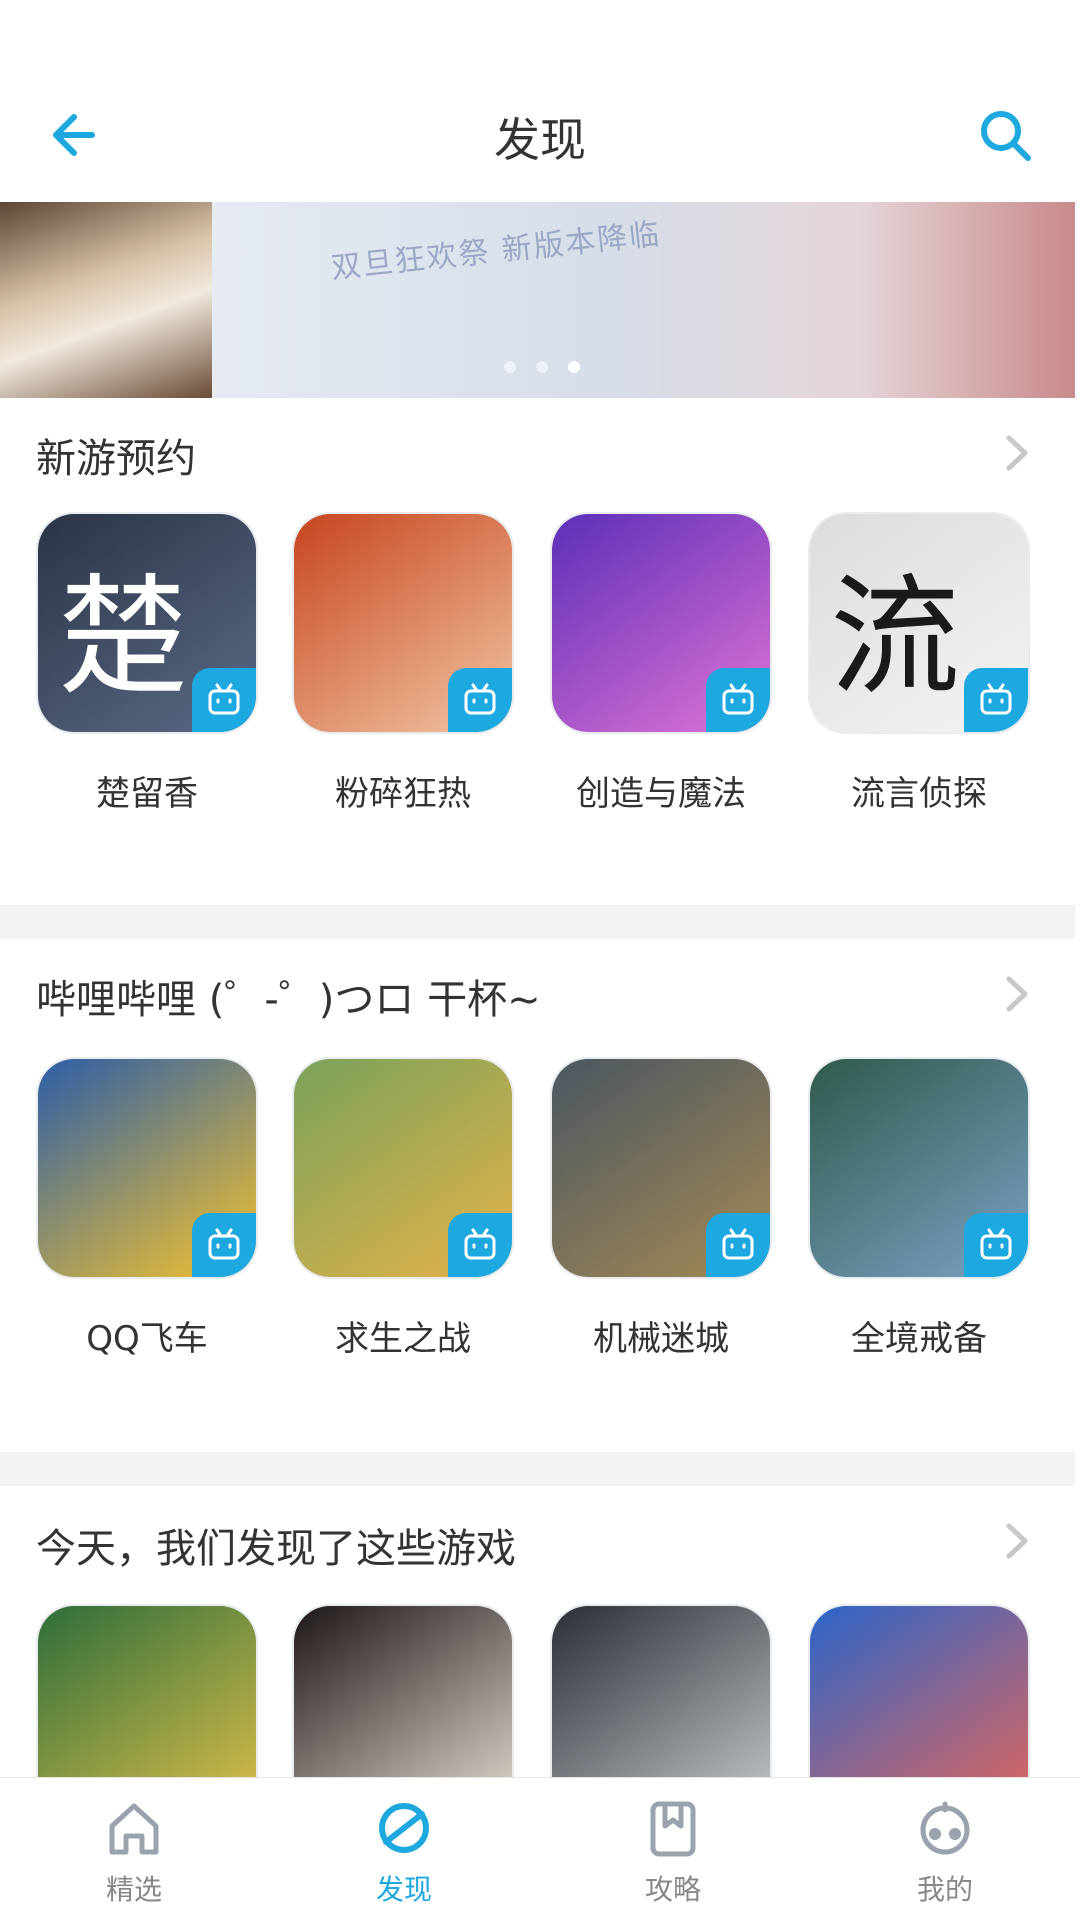  I want to click on game-icon-glyph: 流, so click(894, 637).